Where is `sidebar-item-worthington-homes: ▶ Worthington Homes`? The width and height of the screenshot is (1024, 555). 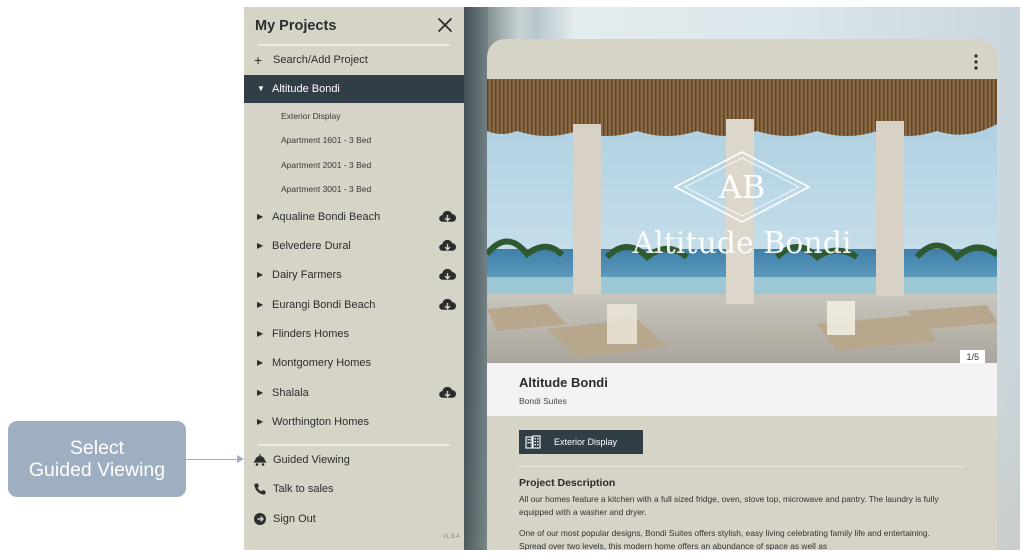 sidebar-item-worthington-homes: ▶ Worthington Homes is located at coordinates (354, 422).